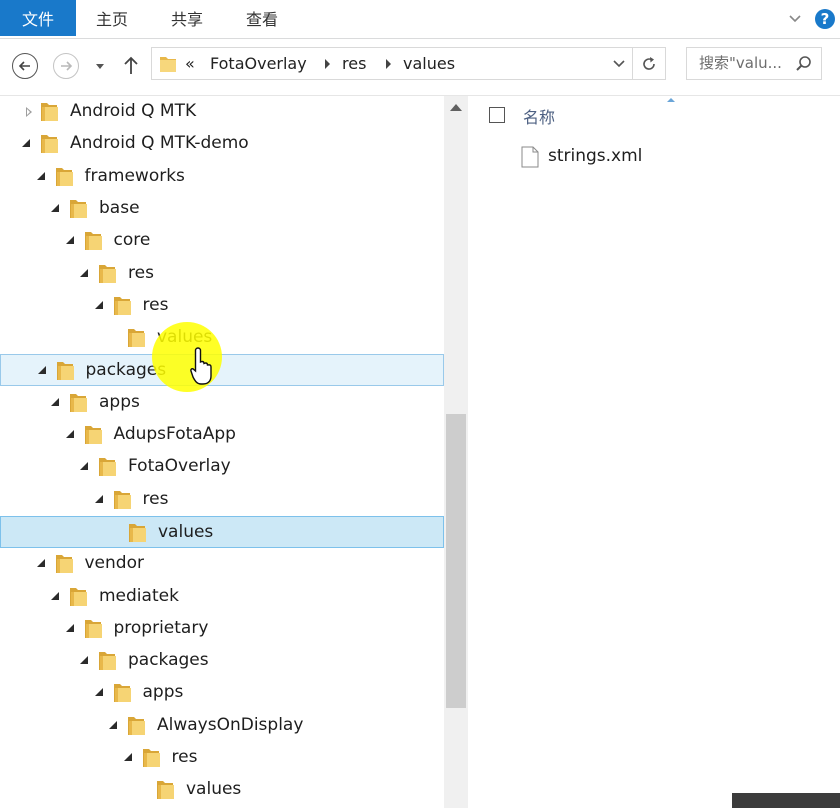 The height and width of the screenshot is (808, 840). Describe the element at coordinates (258, 63) in the screenshot. I see `breadcrumb-fotaoverlay: FotaOverlay` at that location.